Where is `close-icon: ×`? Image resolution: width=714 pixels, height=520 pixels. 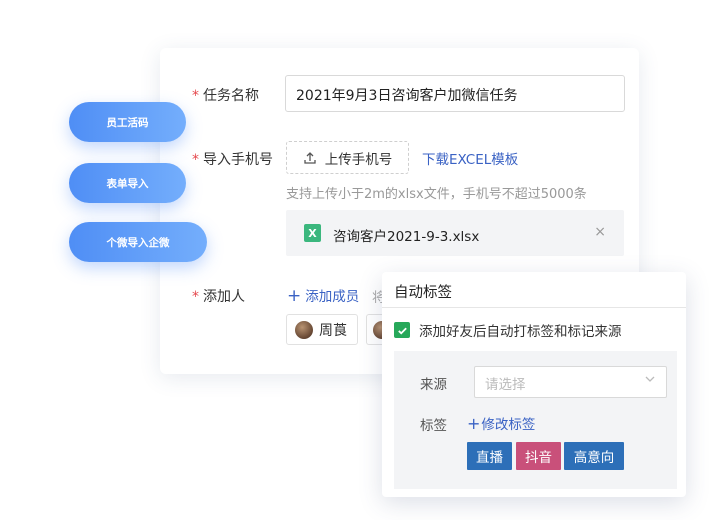 close-icon: × is located at coordinates (600, 232).